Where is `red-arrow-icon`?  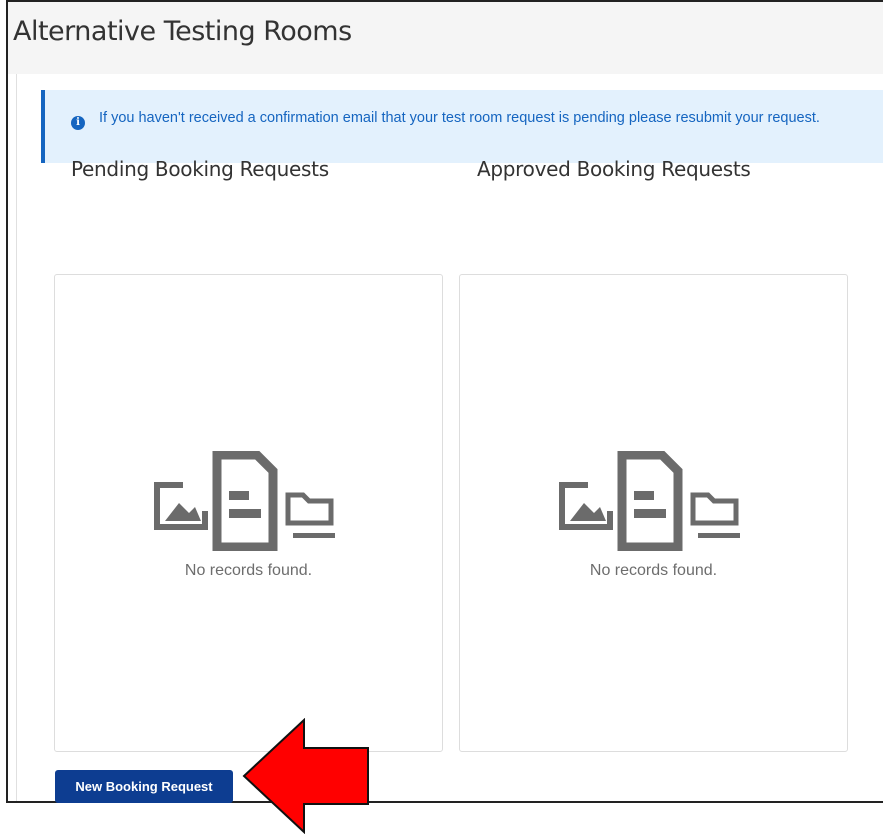 red-arrow-icon is located at coordinates (305, 776).